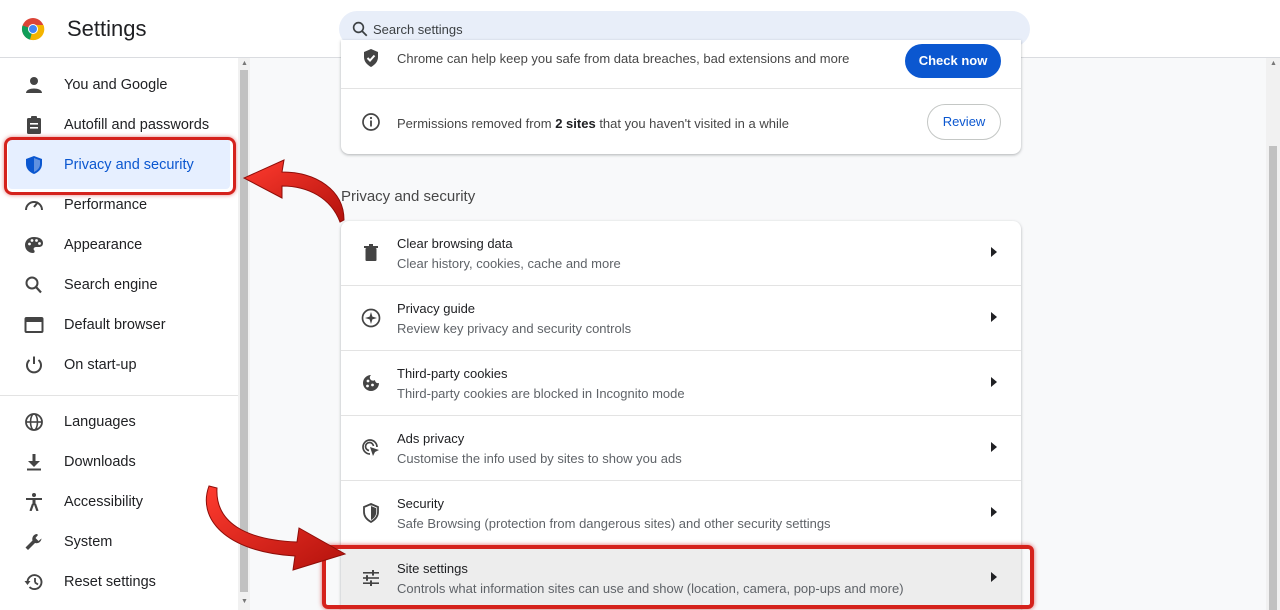 This screenshot has width=1280, height=610. What do you see at coordinates (509, 263) in the screenshot?
I see `row-subtitle: Clear history, cookies, cache and more` at bounding box center [509, 263].